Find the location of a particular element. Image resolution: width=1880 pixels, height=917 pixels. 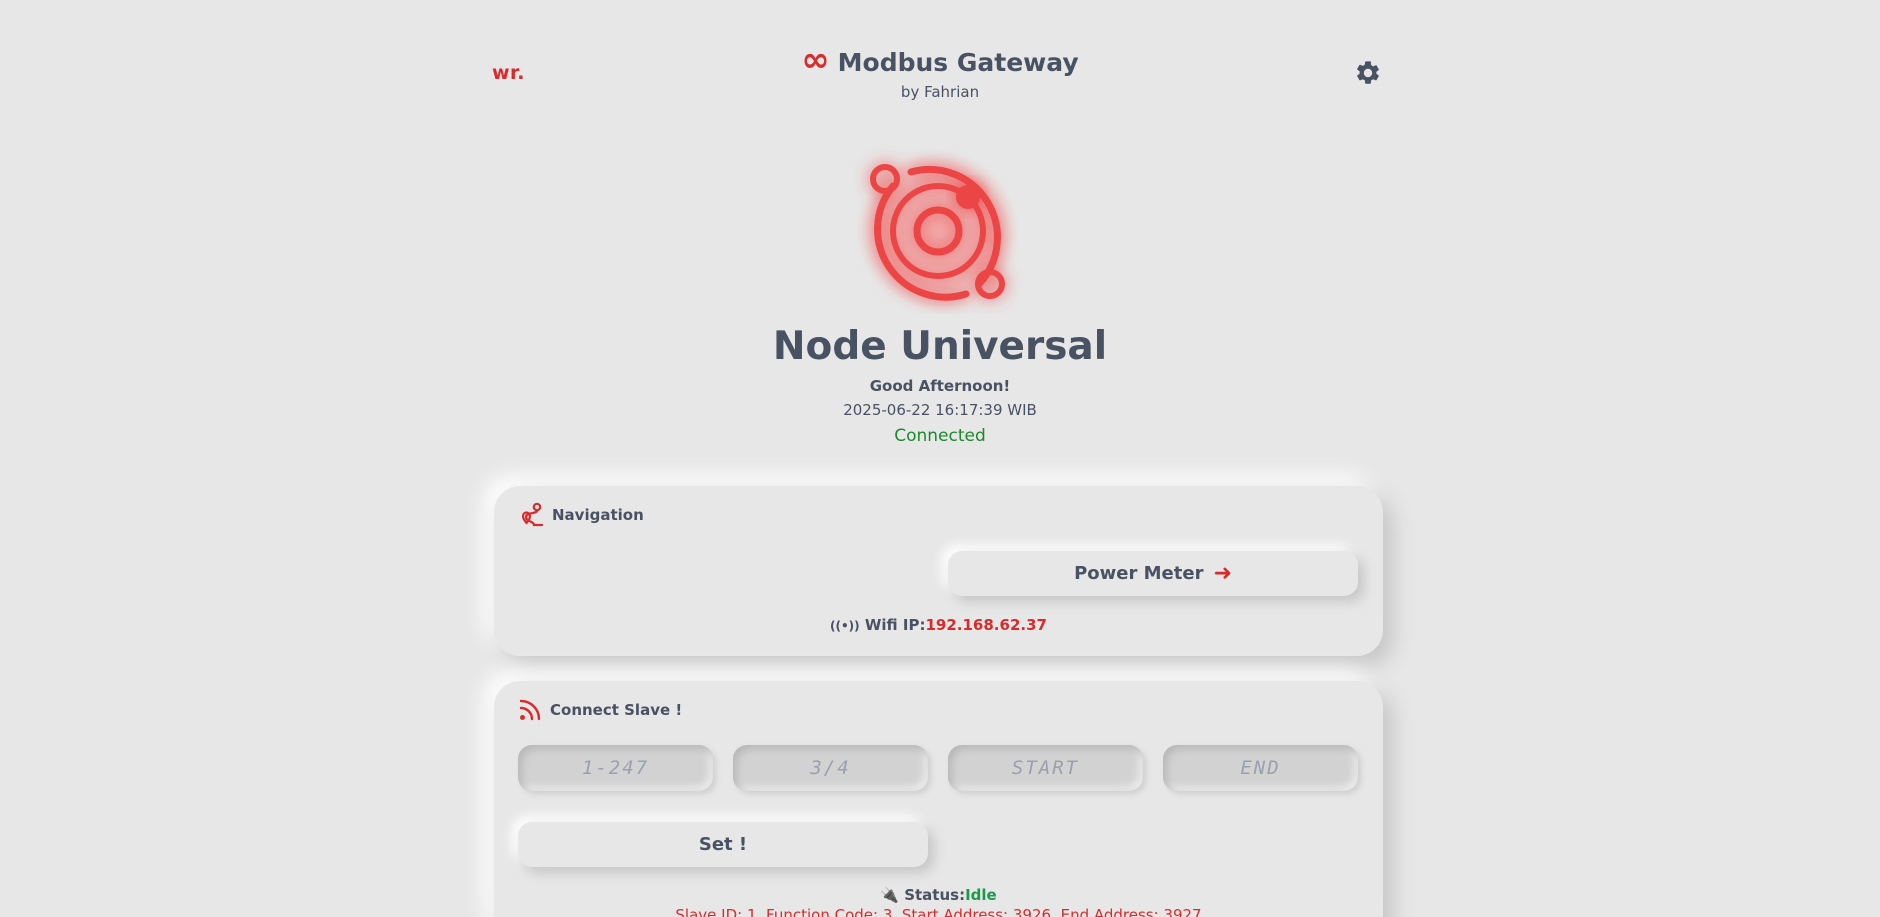

rss-icon is located at coordinates (530, 710).